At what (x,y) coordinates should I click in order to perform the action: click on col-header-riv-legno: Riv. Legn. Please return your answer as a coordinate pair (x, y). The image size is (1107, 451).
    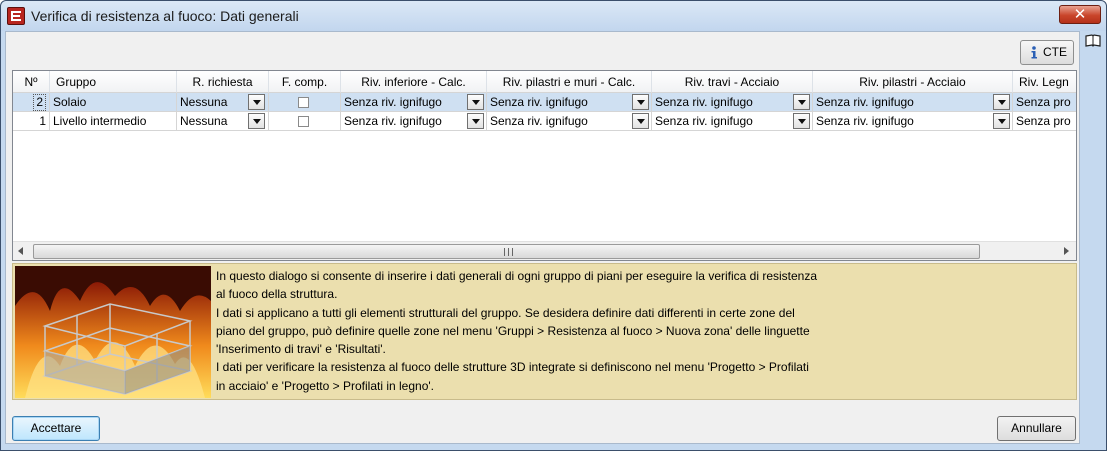
    Looking at the image, I should click on (1044, 82).